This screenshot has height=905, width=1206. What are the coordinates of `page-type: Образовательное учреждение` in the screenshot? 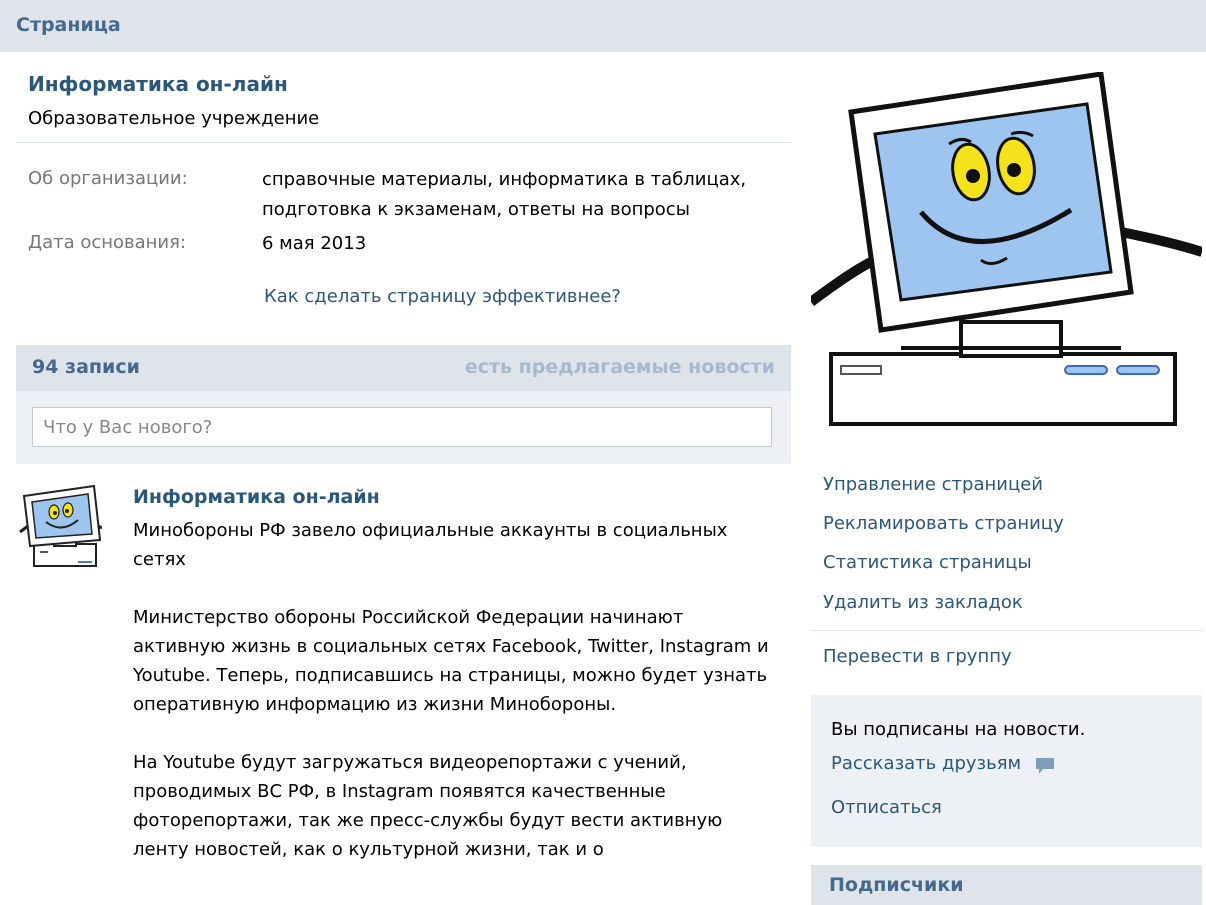 It's located at (174, 118).